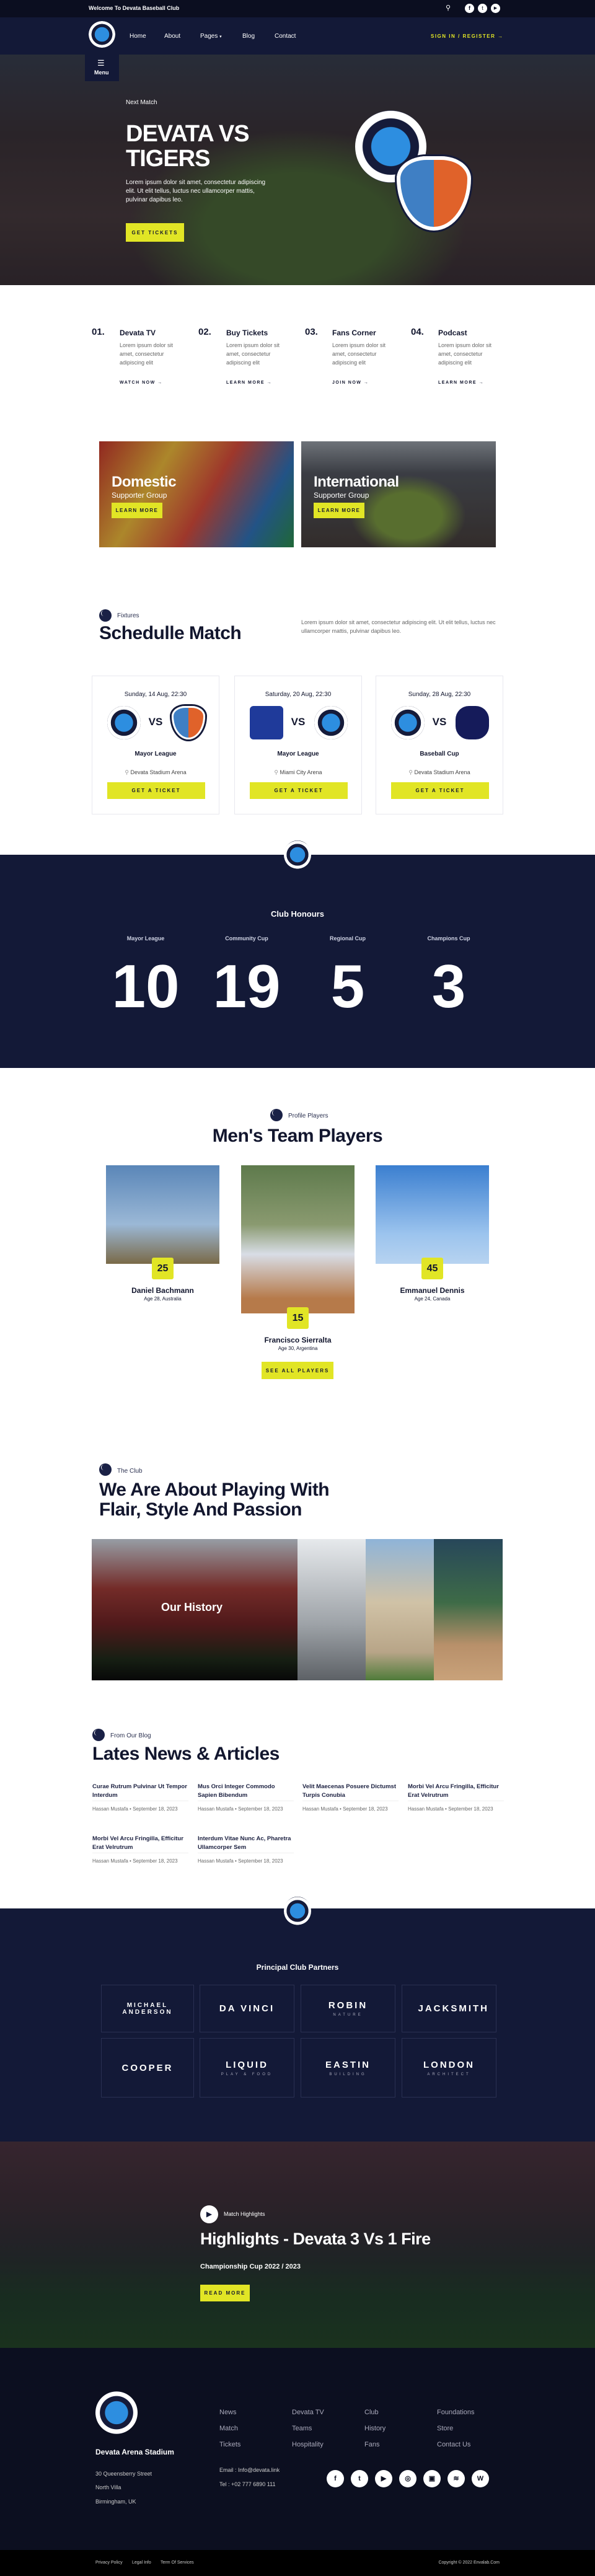 Image resolution: width=595 pixels, height=2576 pixels. Describe the element at coordinates (229, 2444) in the screenshot. I see `footer-link: Tickets` at that location.